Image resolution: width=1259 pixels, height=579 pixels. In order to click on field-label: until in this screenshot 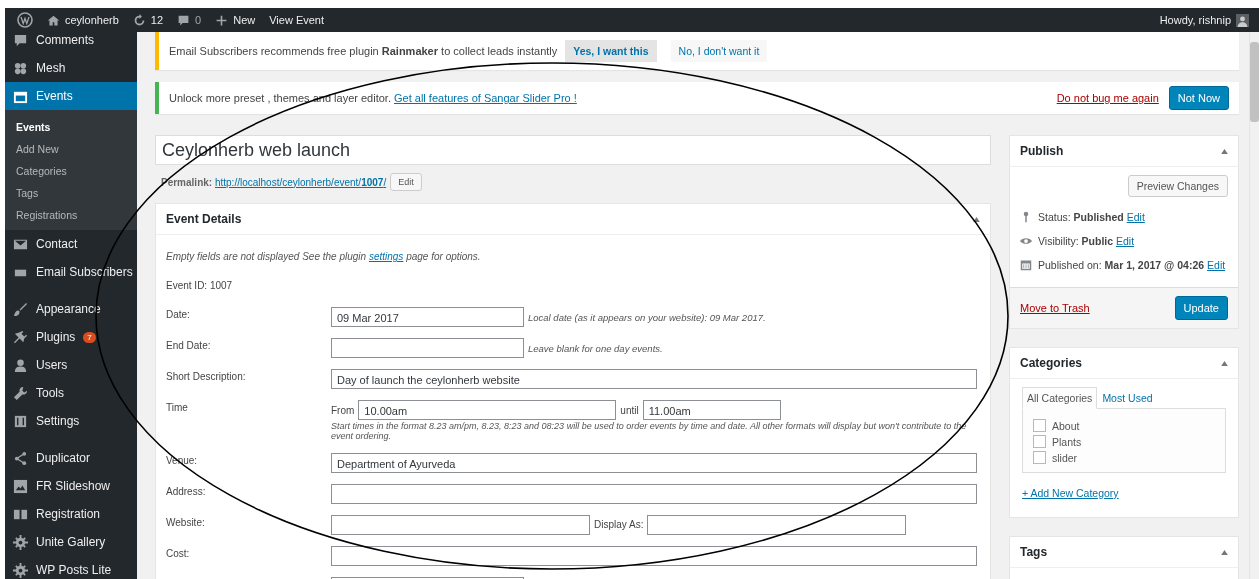, I will do `click(629, 410)`.